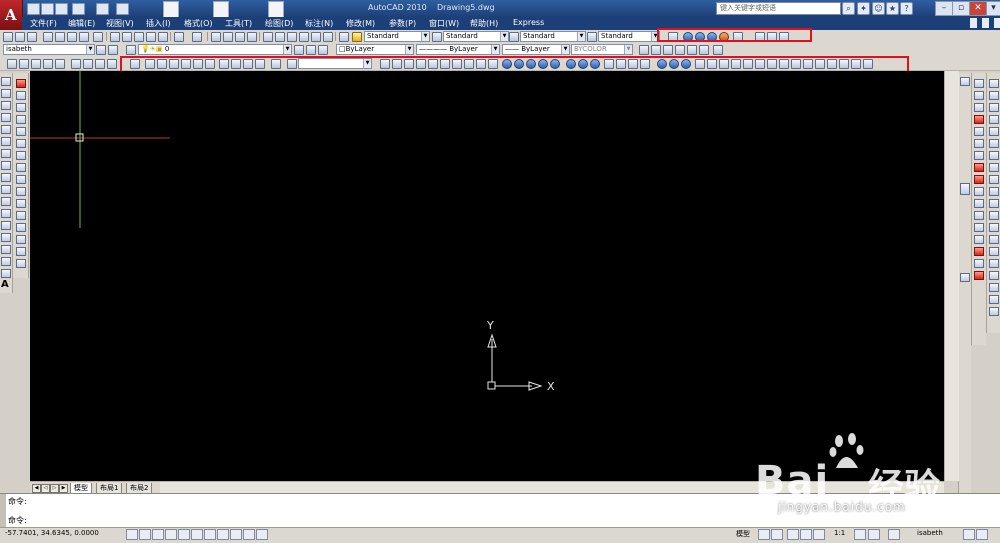  What do you see at coordinates (21, 239) in the screenshot?
I see `chamfer-icon` at bounding box center [21, 239].